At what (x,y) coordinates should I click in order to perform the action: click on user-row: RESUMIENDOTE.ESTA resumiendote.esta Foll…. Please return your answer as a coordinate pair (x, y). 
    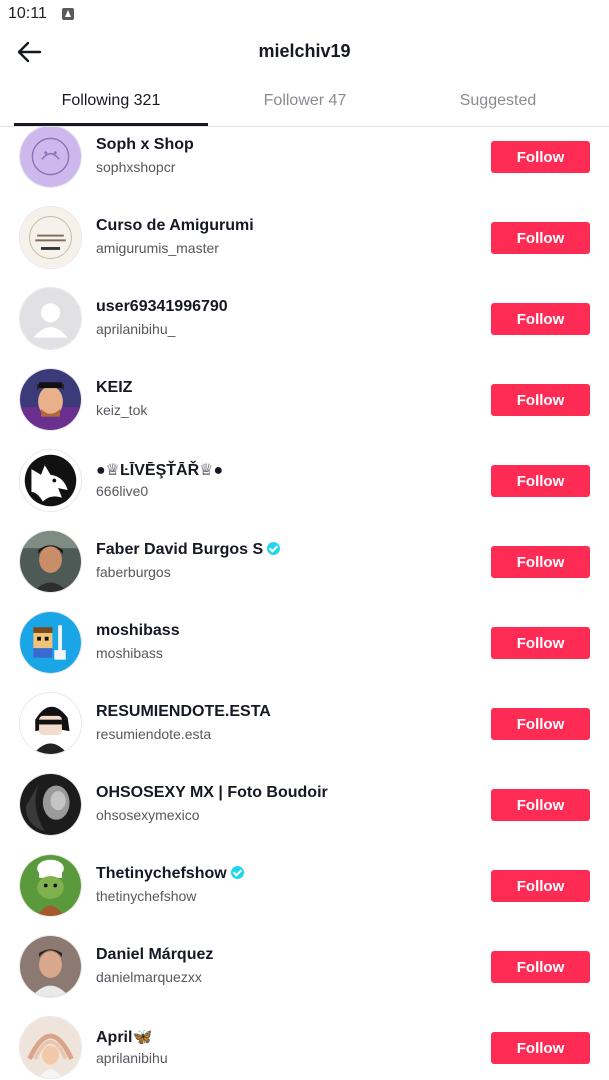
    Looking at the image, I should click on (304, 722).